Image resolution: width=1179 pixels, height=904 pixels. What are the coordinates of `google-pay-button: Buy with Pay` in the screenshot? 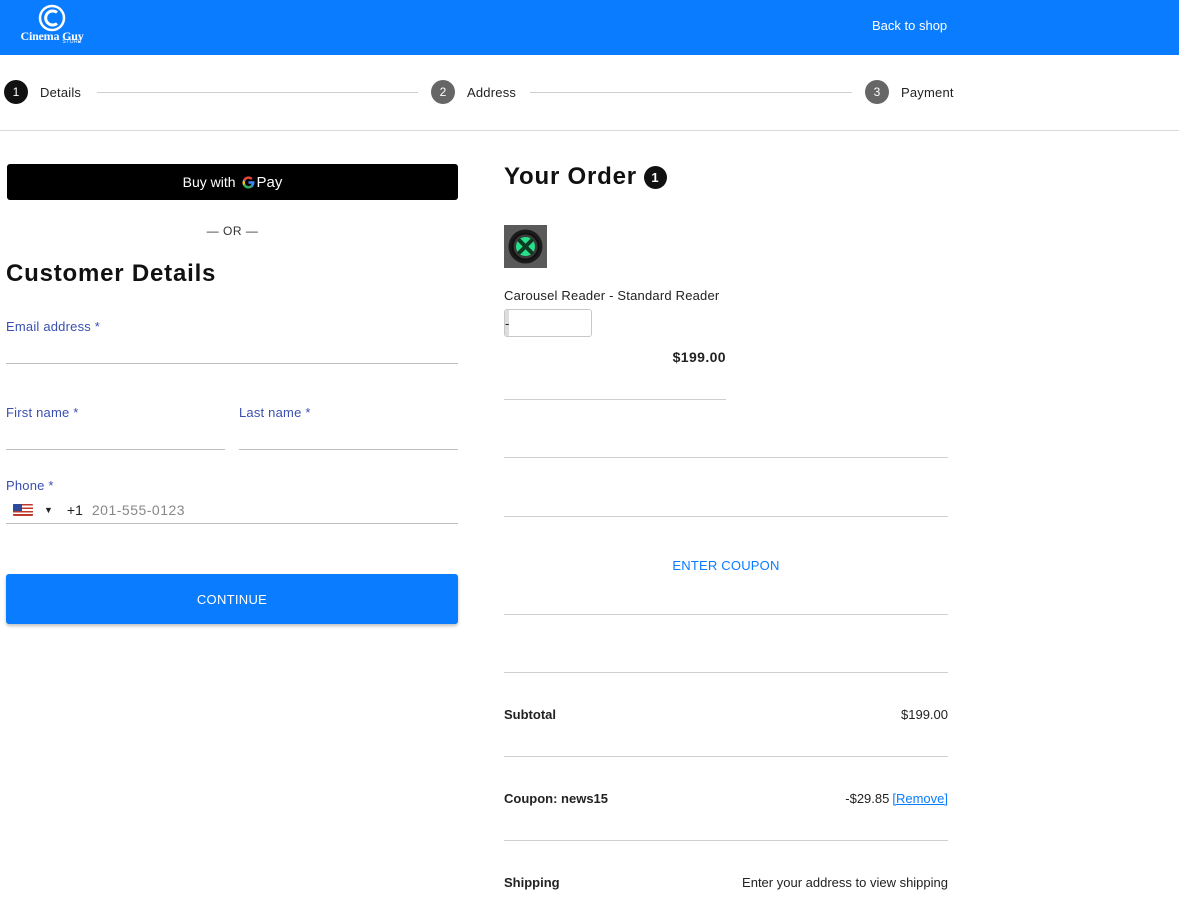 It's located at (232, 182).